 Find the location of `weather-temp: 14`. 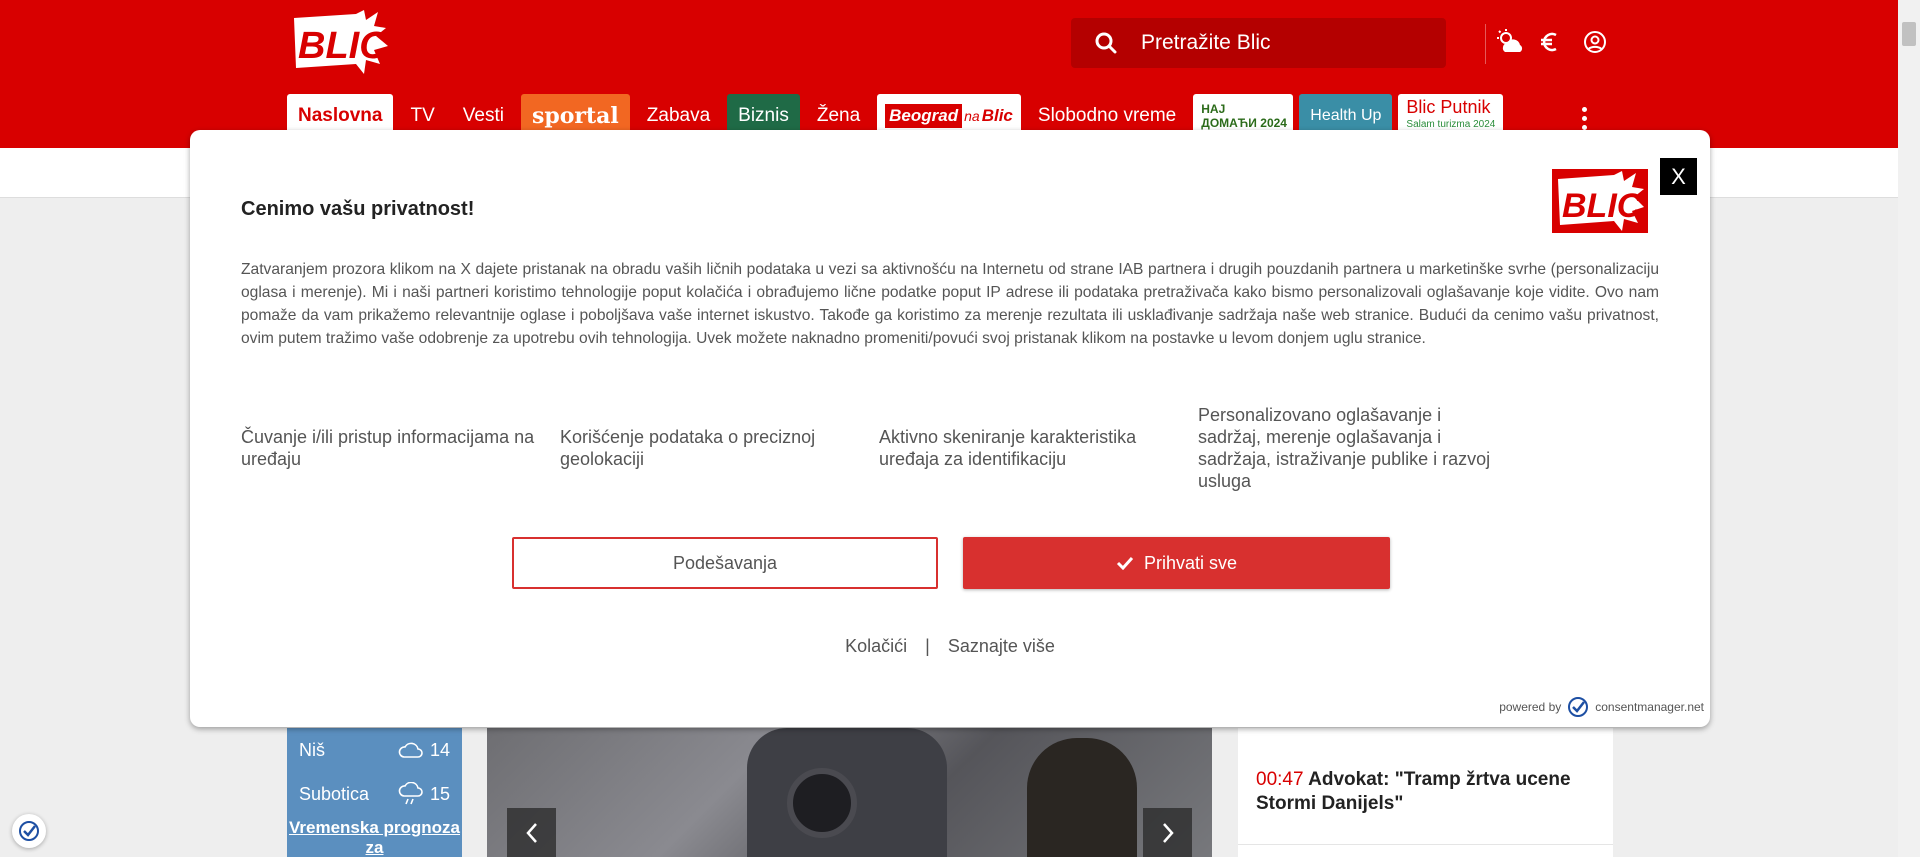

weather-temp: 14 is located at coordinates (439, 749).